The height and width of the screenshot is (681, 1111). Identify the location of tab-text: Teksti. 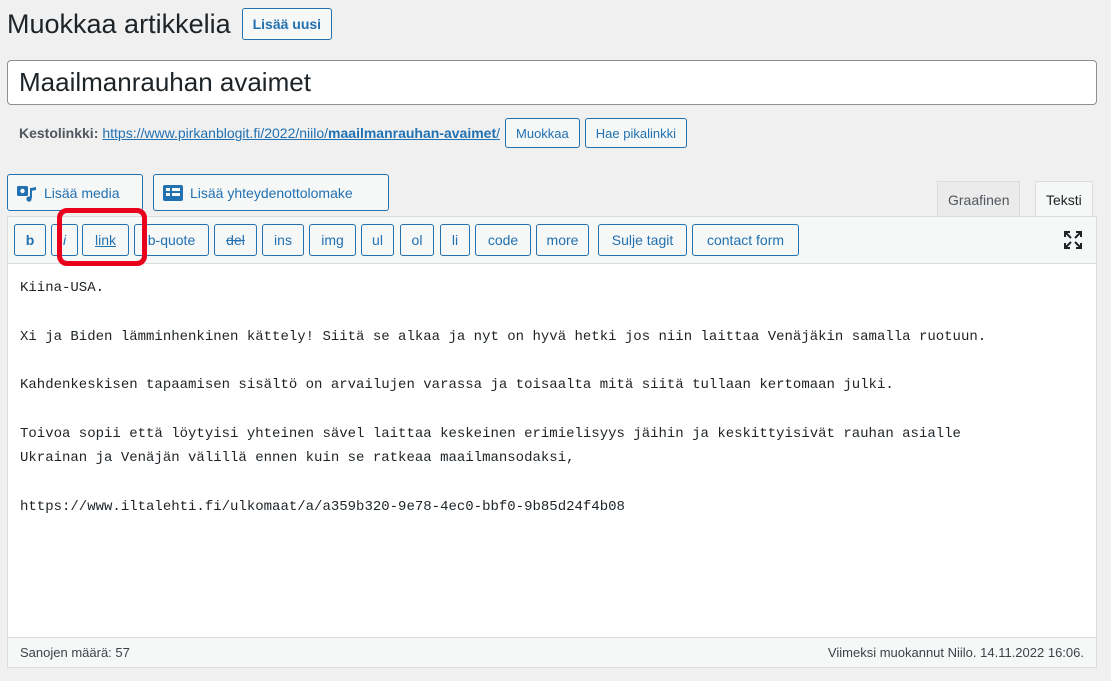
(1064, 199).